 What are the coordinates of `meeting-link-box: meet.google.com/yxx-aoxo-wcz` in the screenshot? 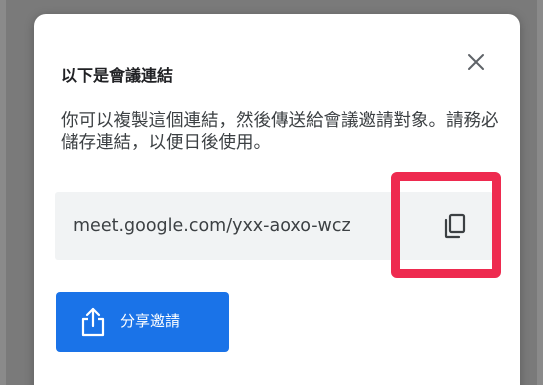 It's located at (274, 226).